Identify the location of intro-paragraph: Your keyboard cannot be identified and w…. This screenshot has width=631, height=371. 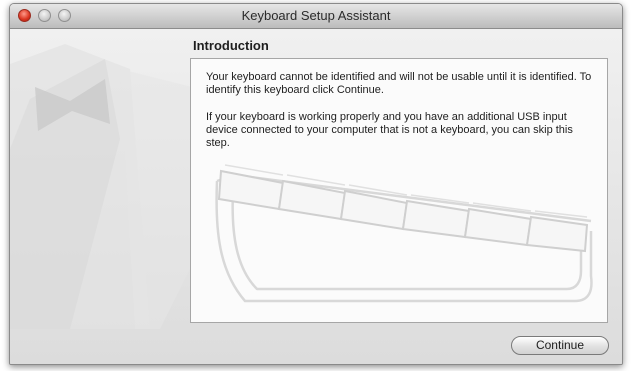
(399, 83).